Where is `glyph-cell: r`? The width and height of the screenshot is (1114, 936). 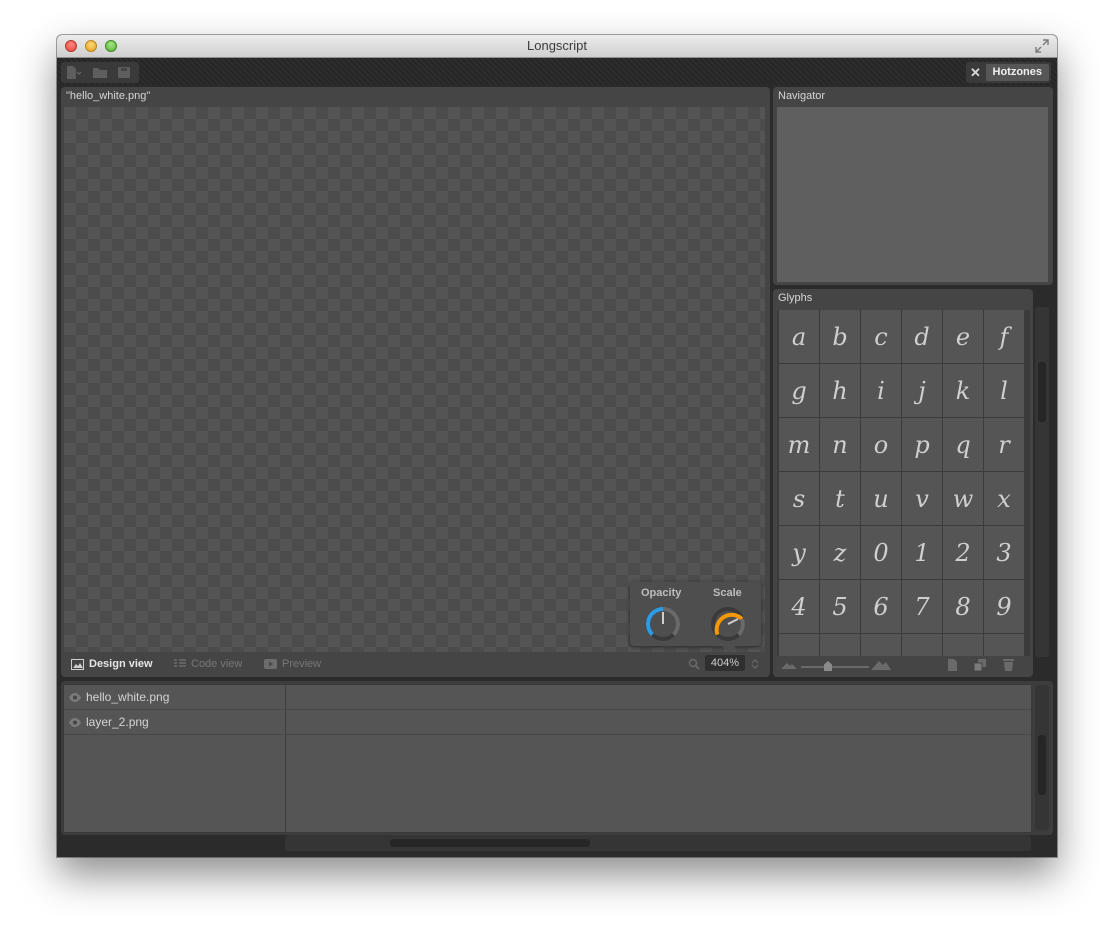 glyph-cell: r is located at coordinates (1004, 444).